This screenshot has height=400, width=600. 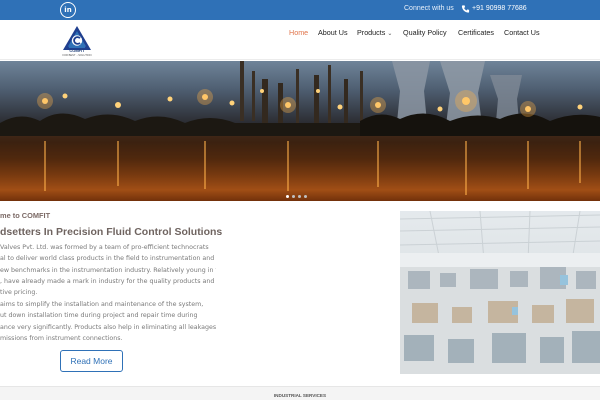 What do you see at coordinates (333, 32) in the screenshot?
I see `nav-about-us: About Us` at bounding box center [333, 32].